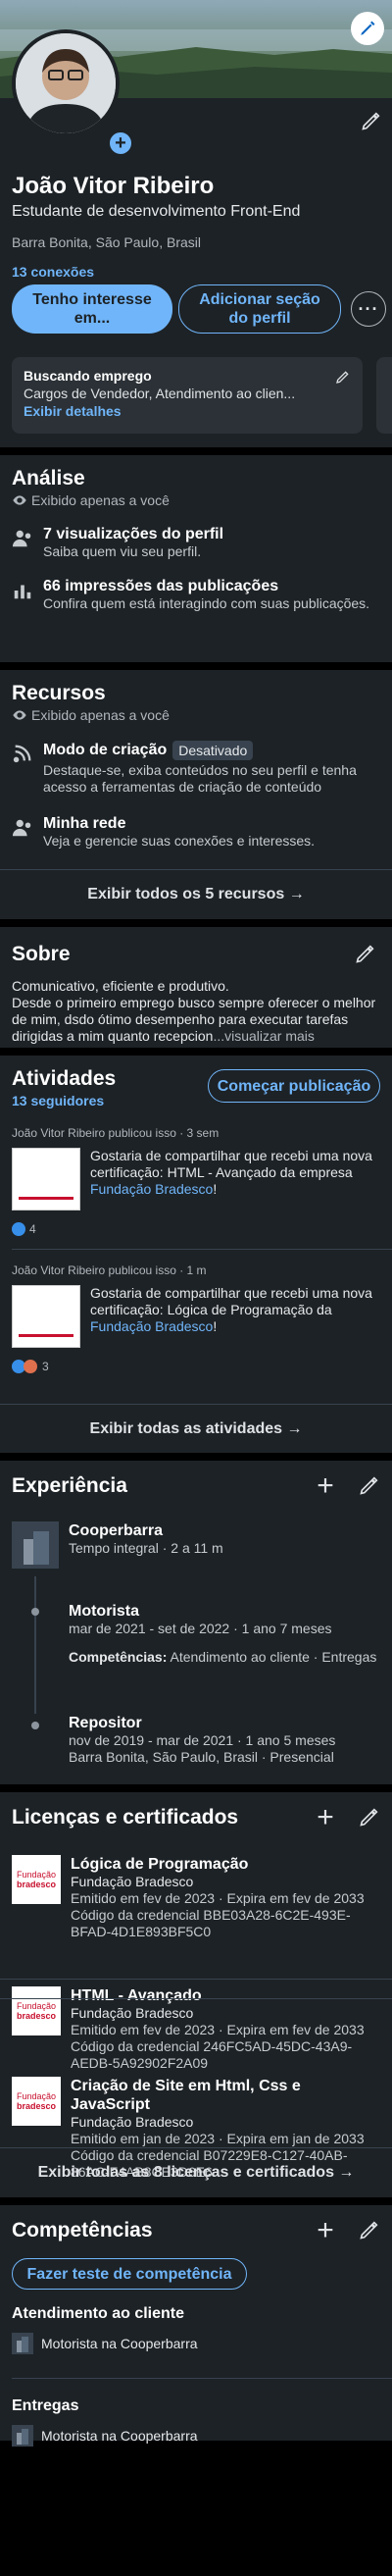 The image size is (392, 2576). I want to click on add-photo-button: +, so click(120, 143).